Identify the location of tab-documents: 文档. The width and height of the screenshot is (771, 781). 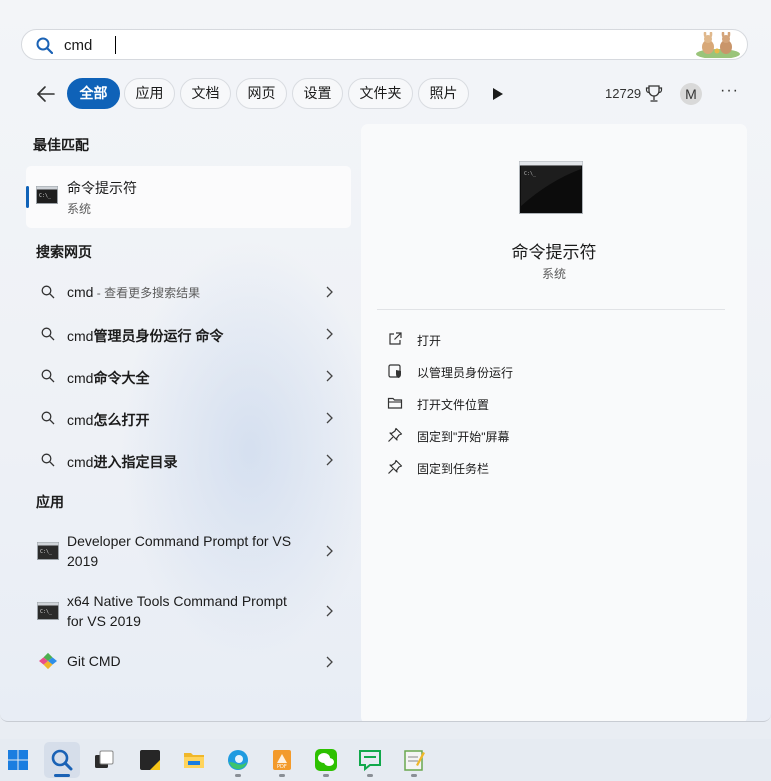
(205, 93).